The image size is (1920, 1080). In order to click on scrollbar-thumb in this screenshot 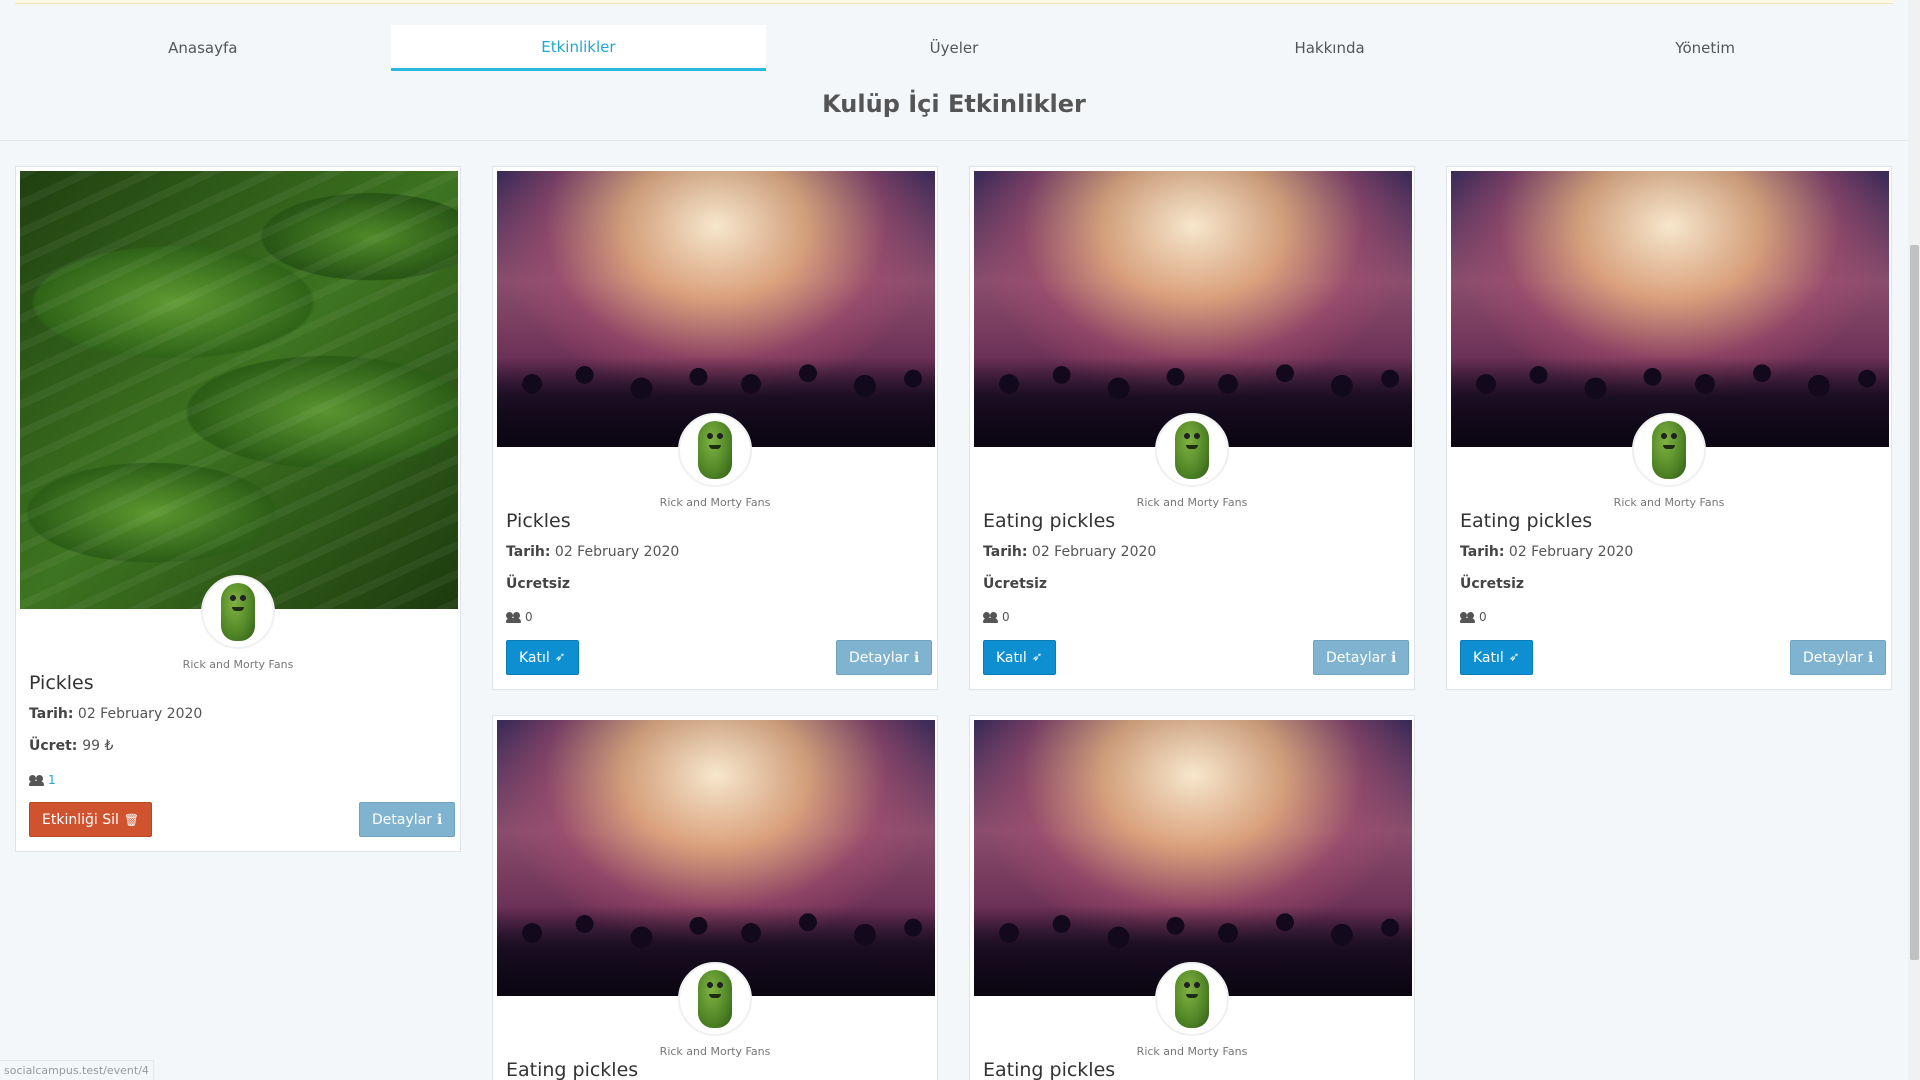, I will do `click(1914, 602)`.